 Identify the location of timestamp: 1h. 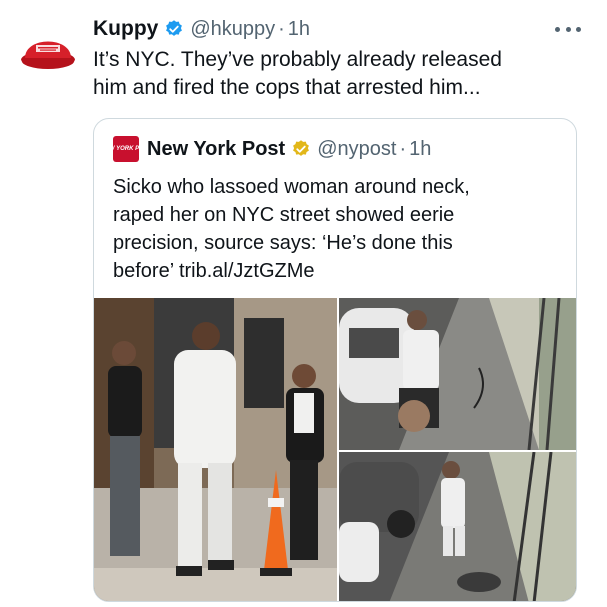
(299, 29).